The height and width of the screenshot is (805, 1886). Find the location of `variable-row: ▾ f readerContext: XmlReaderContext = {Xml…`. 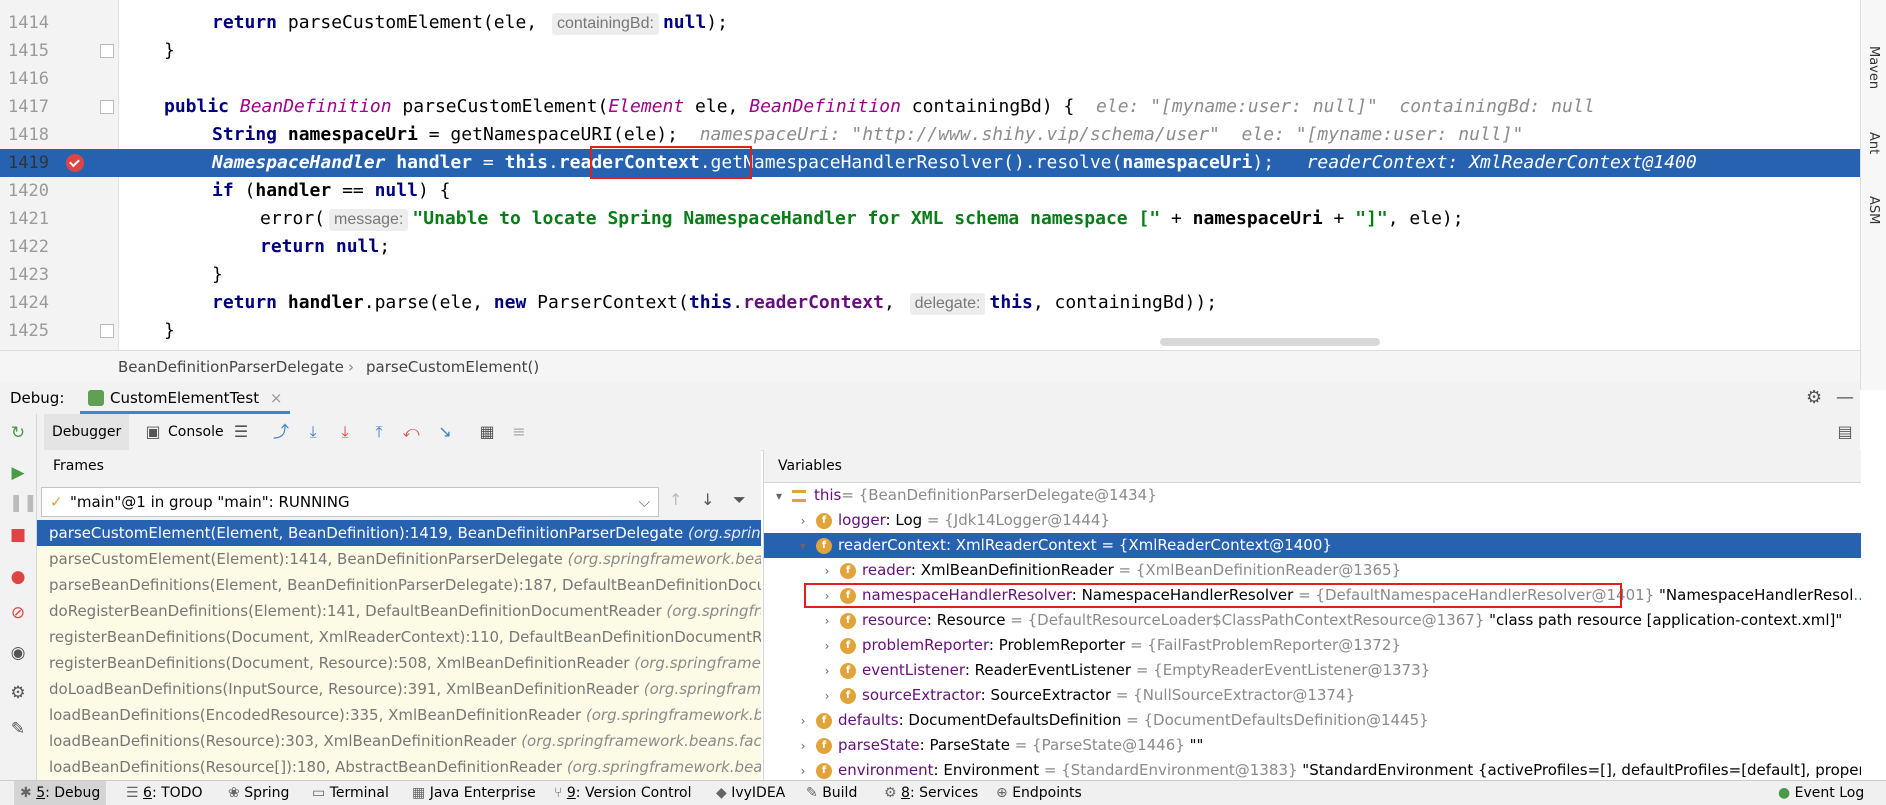

variable-row: ▾ f readerContext: XmlReaderContext = {Xml… is located at coordinates (1312, 545).